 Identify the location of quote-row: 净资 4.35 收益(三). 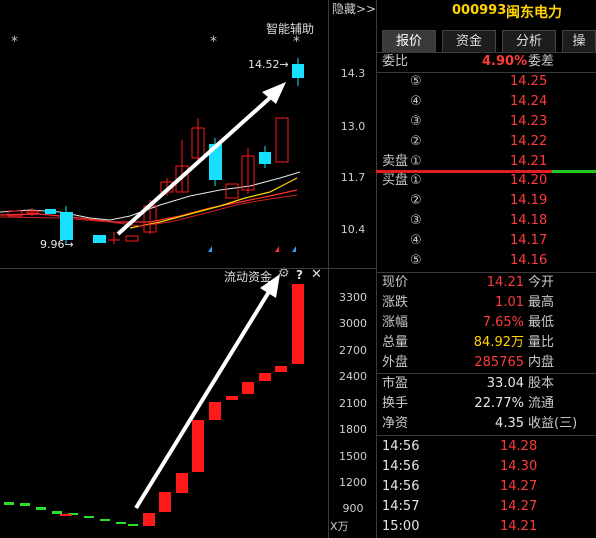
(489, 424).